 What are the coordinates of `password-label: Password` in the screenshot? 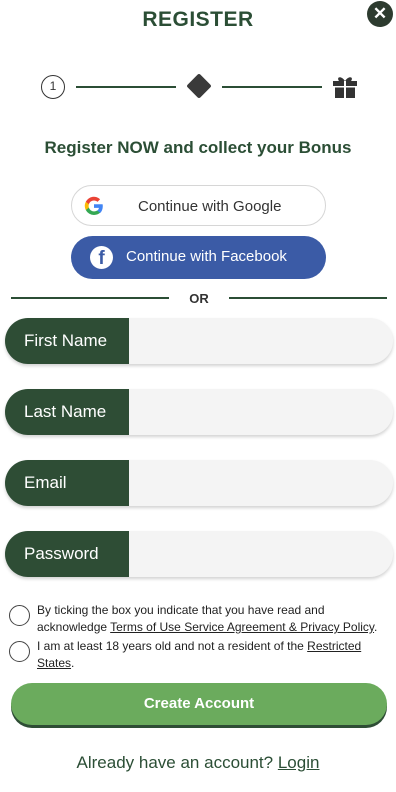 It's located at (67, 554).